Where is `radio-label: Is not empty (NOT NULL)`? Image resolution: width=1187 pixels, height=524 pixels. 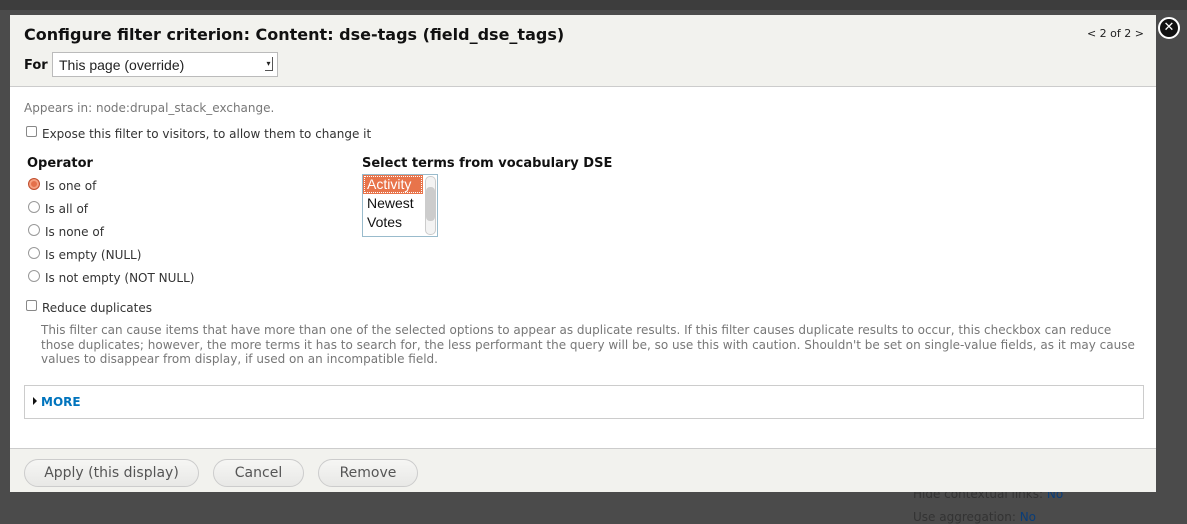 radio-label: Is not empty (NOT NULL) is located at coordinates (120, 278).